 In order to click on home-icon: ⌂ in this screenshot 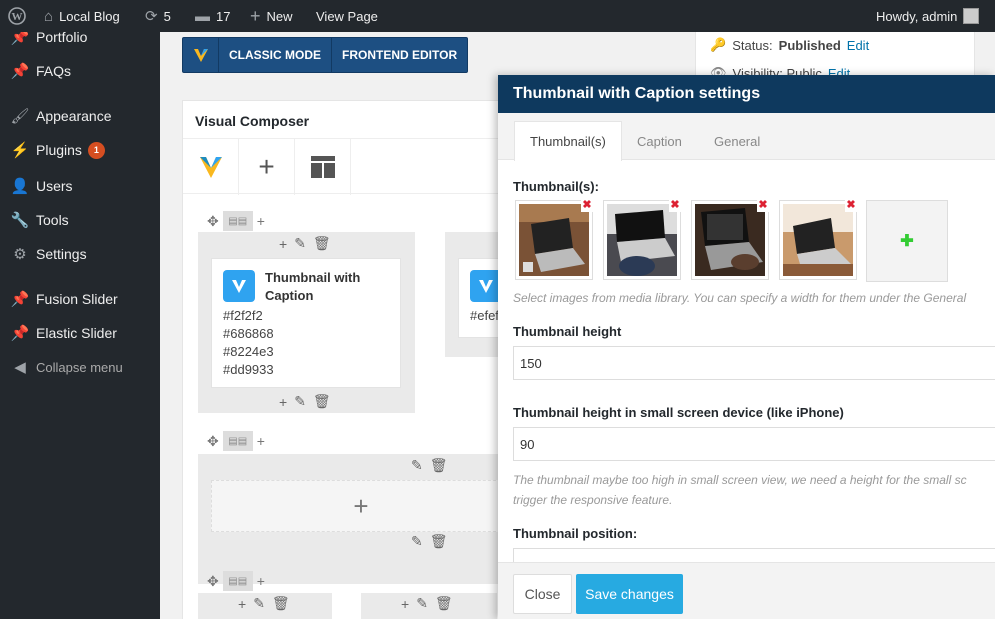, I will do `click(49, 16)`.